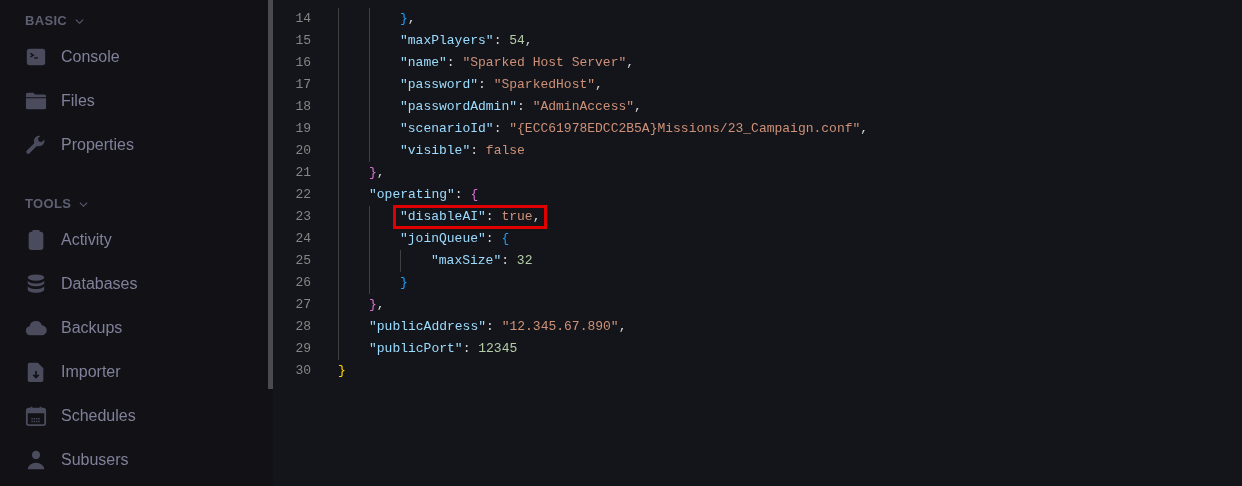  What do you see at coordinates (505, 151) in the screenshot?
I see `code-literal: false` at bounding box center [505, 151].